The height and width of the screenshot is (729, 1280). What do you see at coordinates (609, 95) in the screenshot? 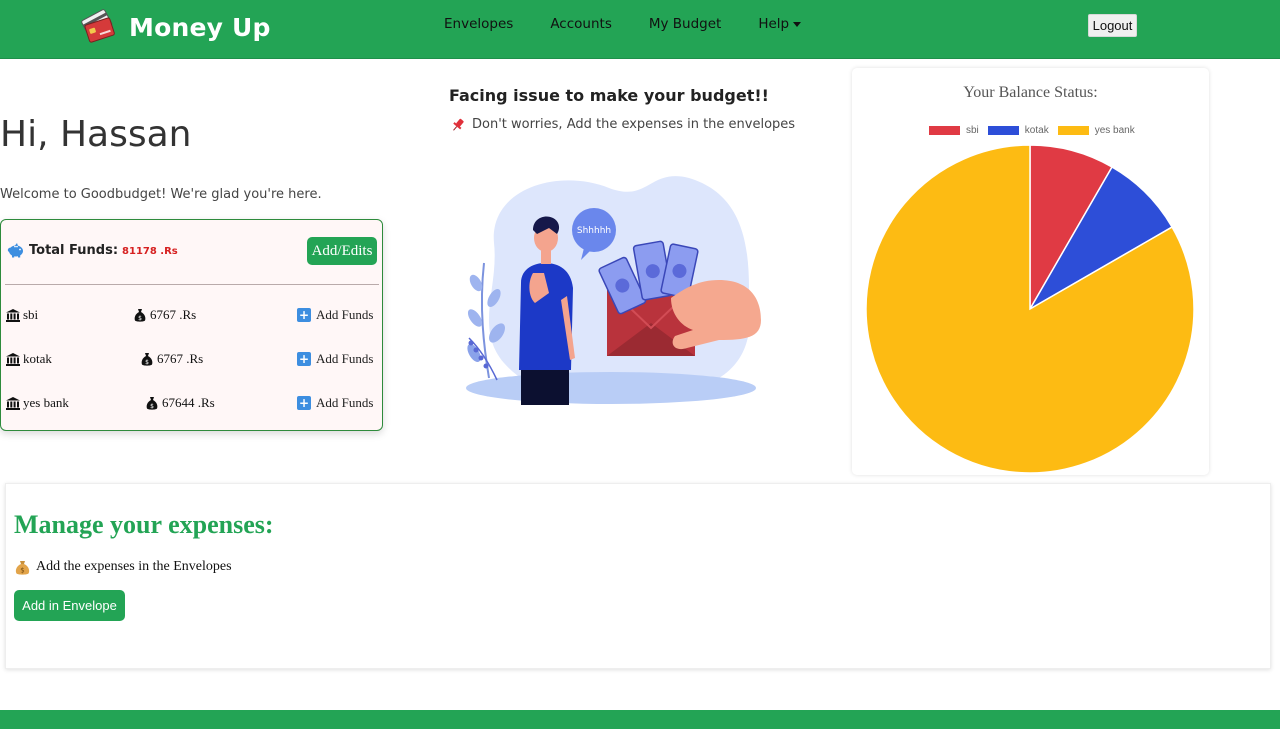
I see `tips-title: Facing issue to make your budget!!` at bounding box center [609, 95].